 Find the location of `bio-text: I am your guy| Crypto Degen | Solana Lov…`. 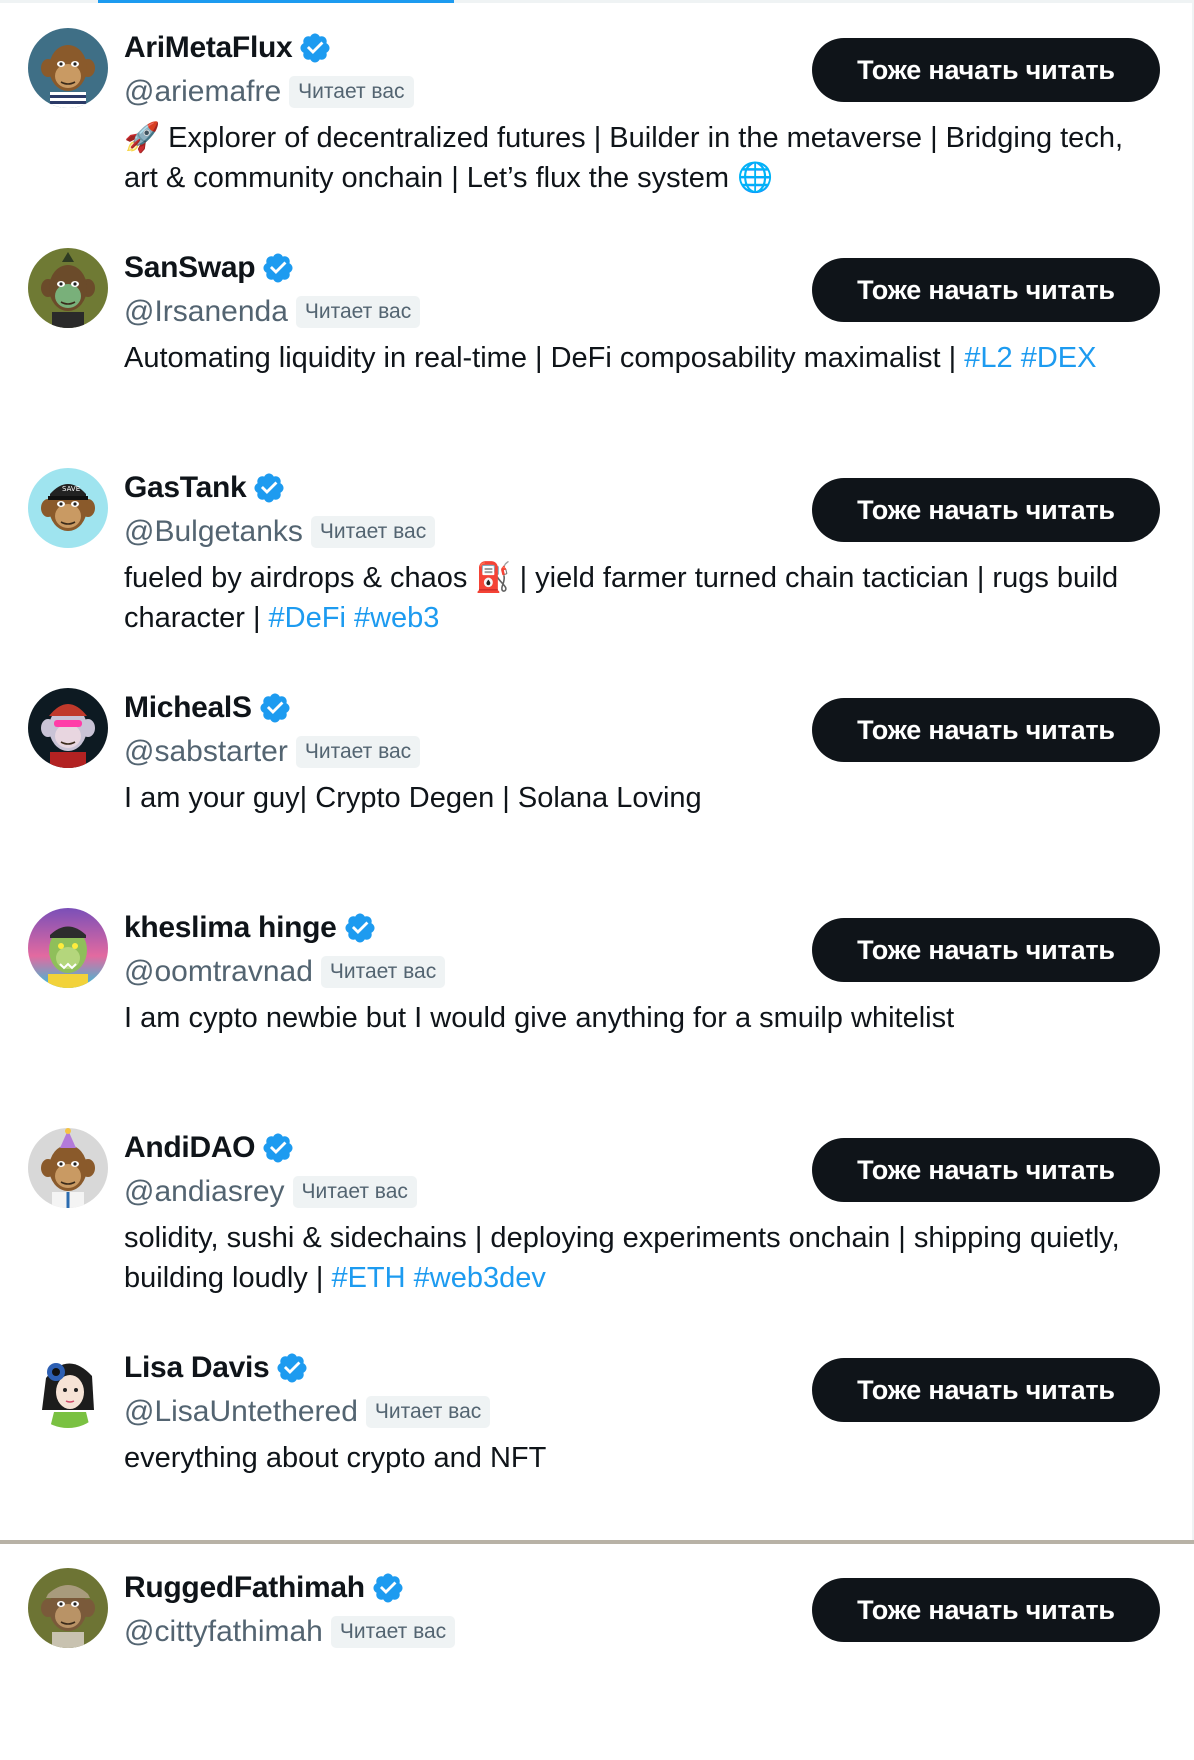

bio-text: I am your guy| Crypto Degen | Solana Lov… is located at coordinates (413, 798).